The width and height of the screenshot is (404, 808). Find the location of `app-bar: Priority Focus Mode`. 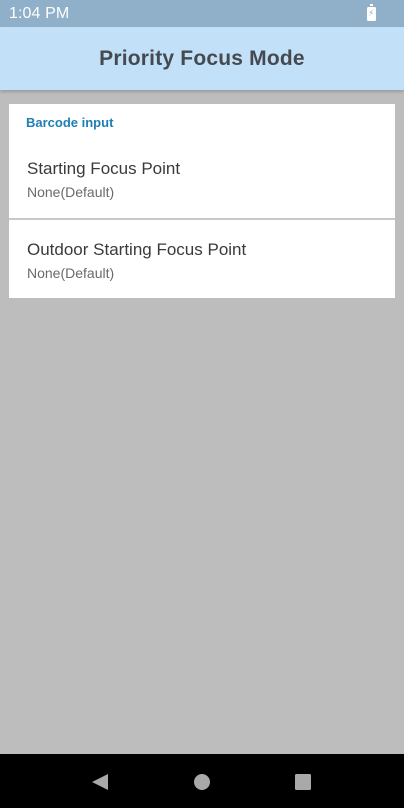

app-bar: Priority Focus Mode is located at coordinates (202, 58).